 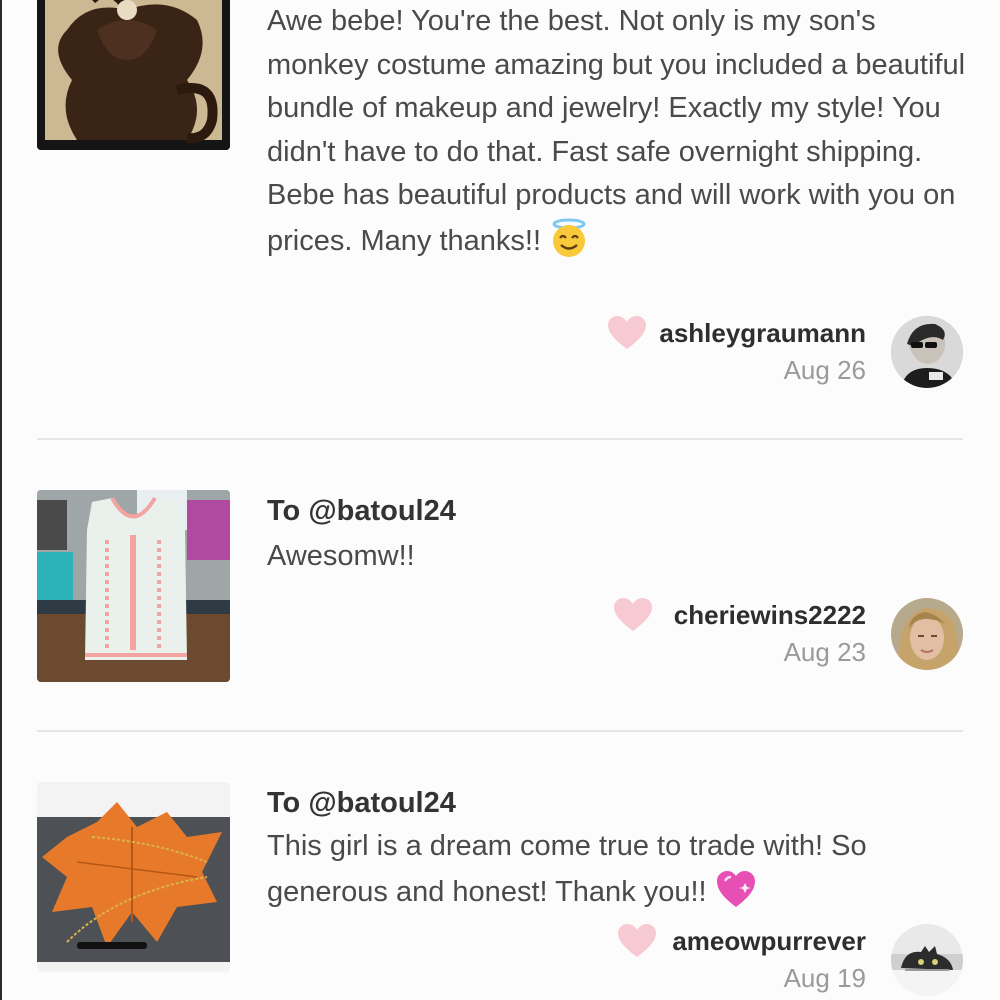 What do you see at coordinates (824, 370) in the screenshot?
I see `review-date: Aug 26` at bounding box center [824, 370].